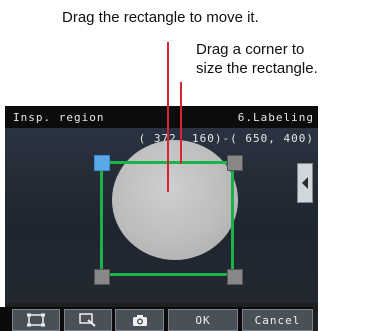  Describe the element at coordinates (168, 117) in the screenshot. I see `move-hint-leader-line` at that location.